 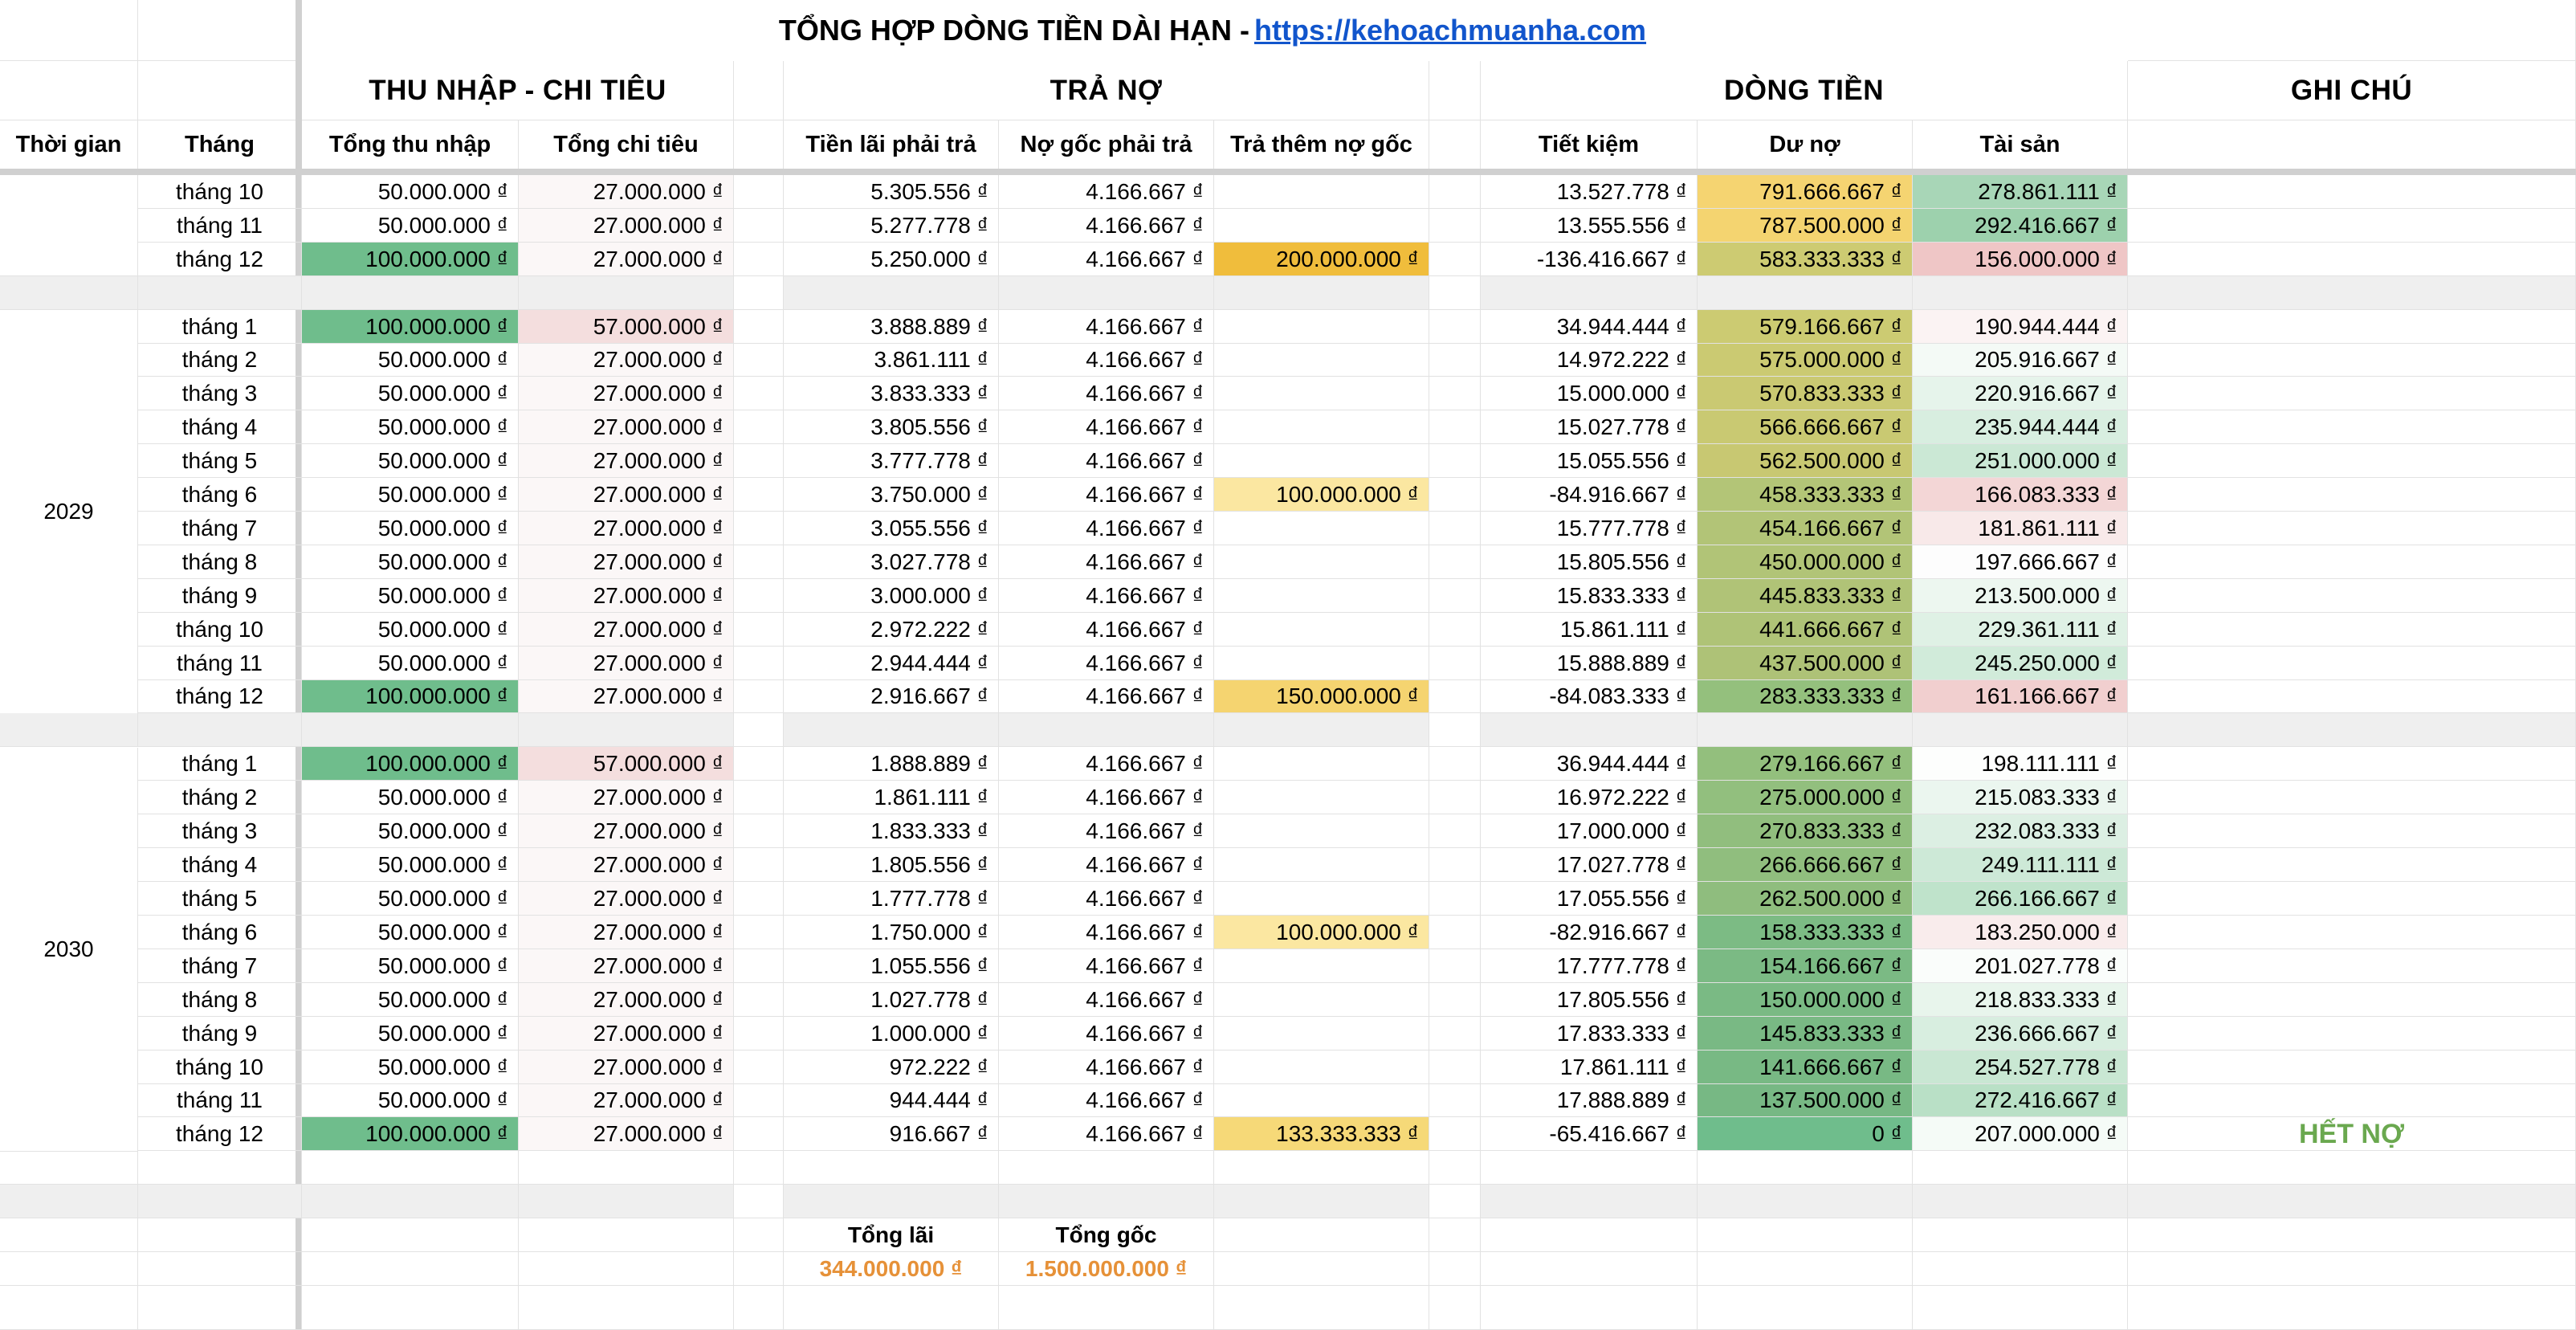 What do you see at coordinates (2020, 596) in the screenshot?
I see `cell-assets: 213.500.000 ₫` at bounding box center [2020, 596].